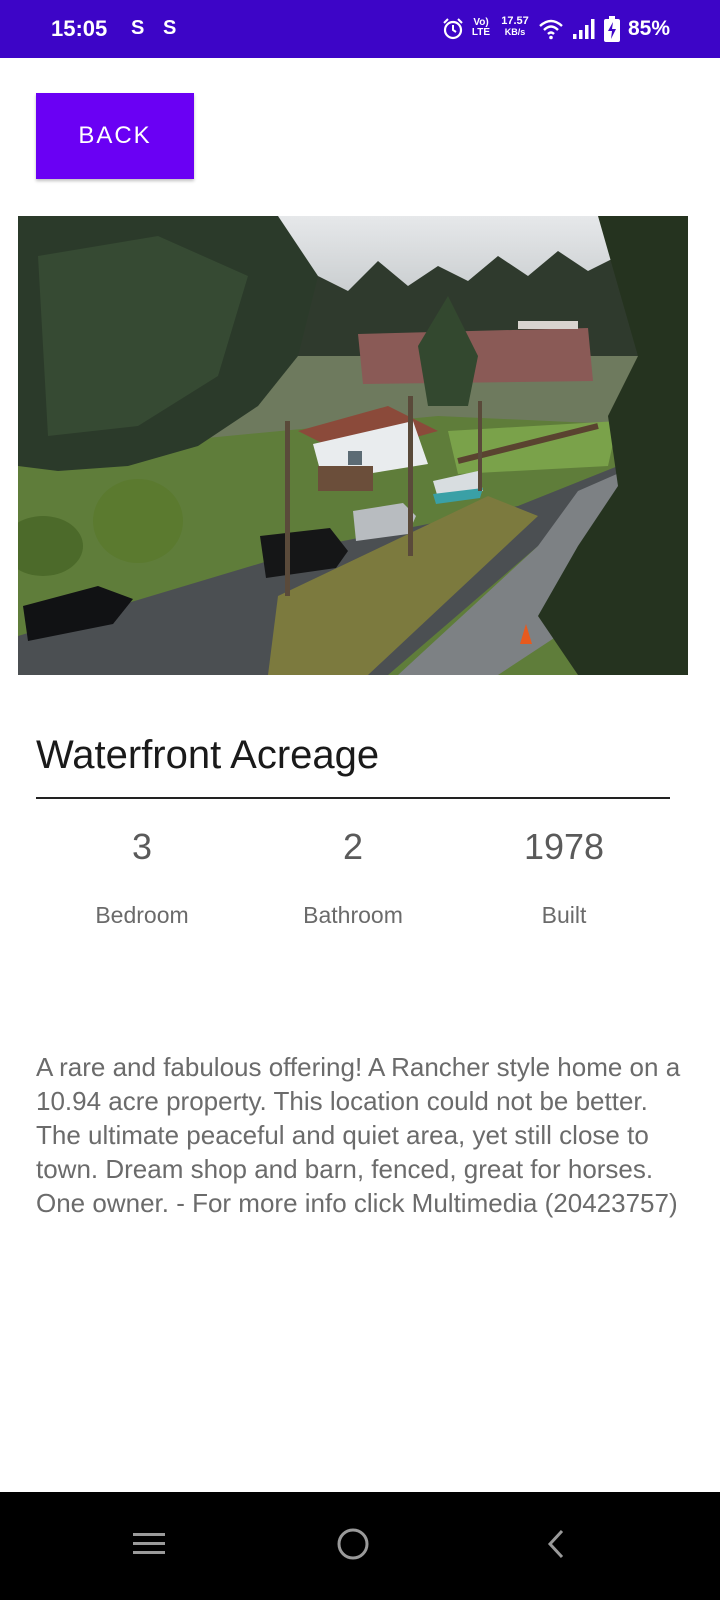 Image resolution: width=720 pixels, height=1600 pixels. Describe the element at coordinates (515, 26) in the screenshot. I see `net-speed: 17.57 KB/s` at that location.